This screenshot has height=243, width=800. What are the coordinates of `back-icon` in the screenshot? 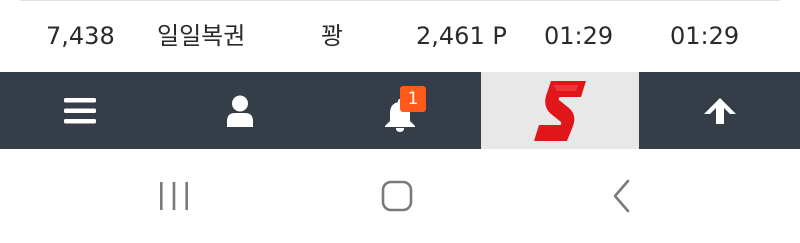 It's located at (621, 196).